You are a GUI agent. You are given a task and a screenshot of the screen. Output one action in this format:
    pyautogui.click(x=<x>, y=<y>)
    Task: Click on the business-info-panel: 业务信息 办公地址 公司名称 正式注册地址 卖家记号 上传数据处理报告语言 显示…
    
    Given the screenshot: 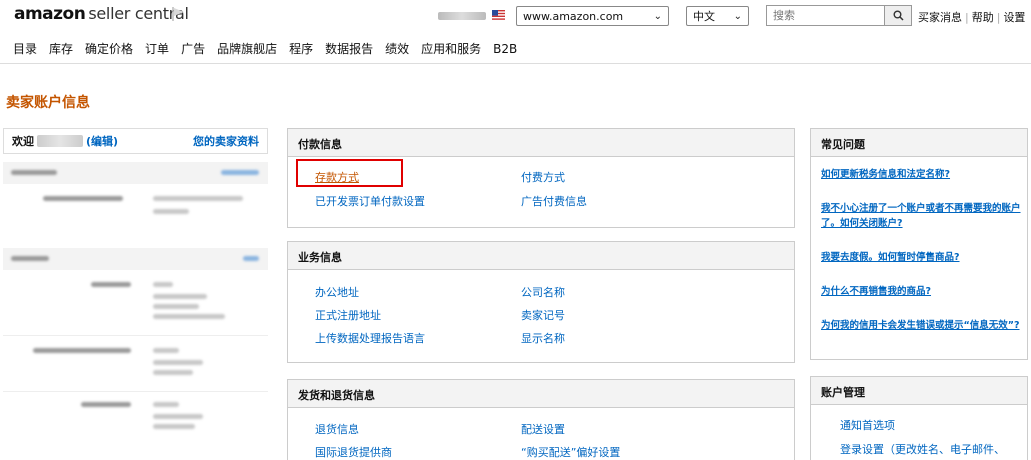 What is the action you would take?
    pyautogui.click(x=541, y=302)
    